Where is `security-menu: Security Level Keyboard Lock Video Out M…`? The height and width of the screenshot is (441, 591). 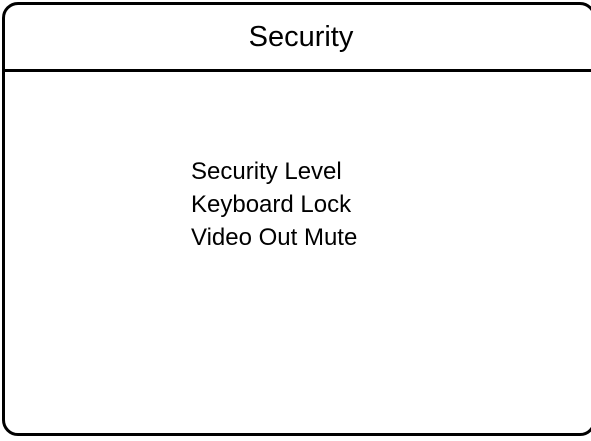
security-menu: Security Level Keyboard Lock Video Out M… is located at coordinates (274, 204).